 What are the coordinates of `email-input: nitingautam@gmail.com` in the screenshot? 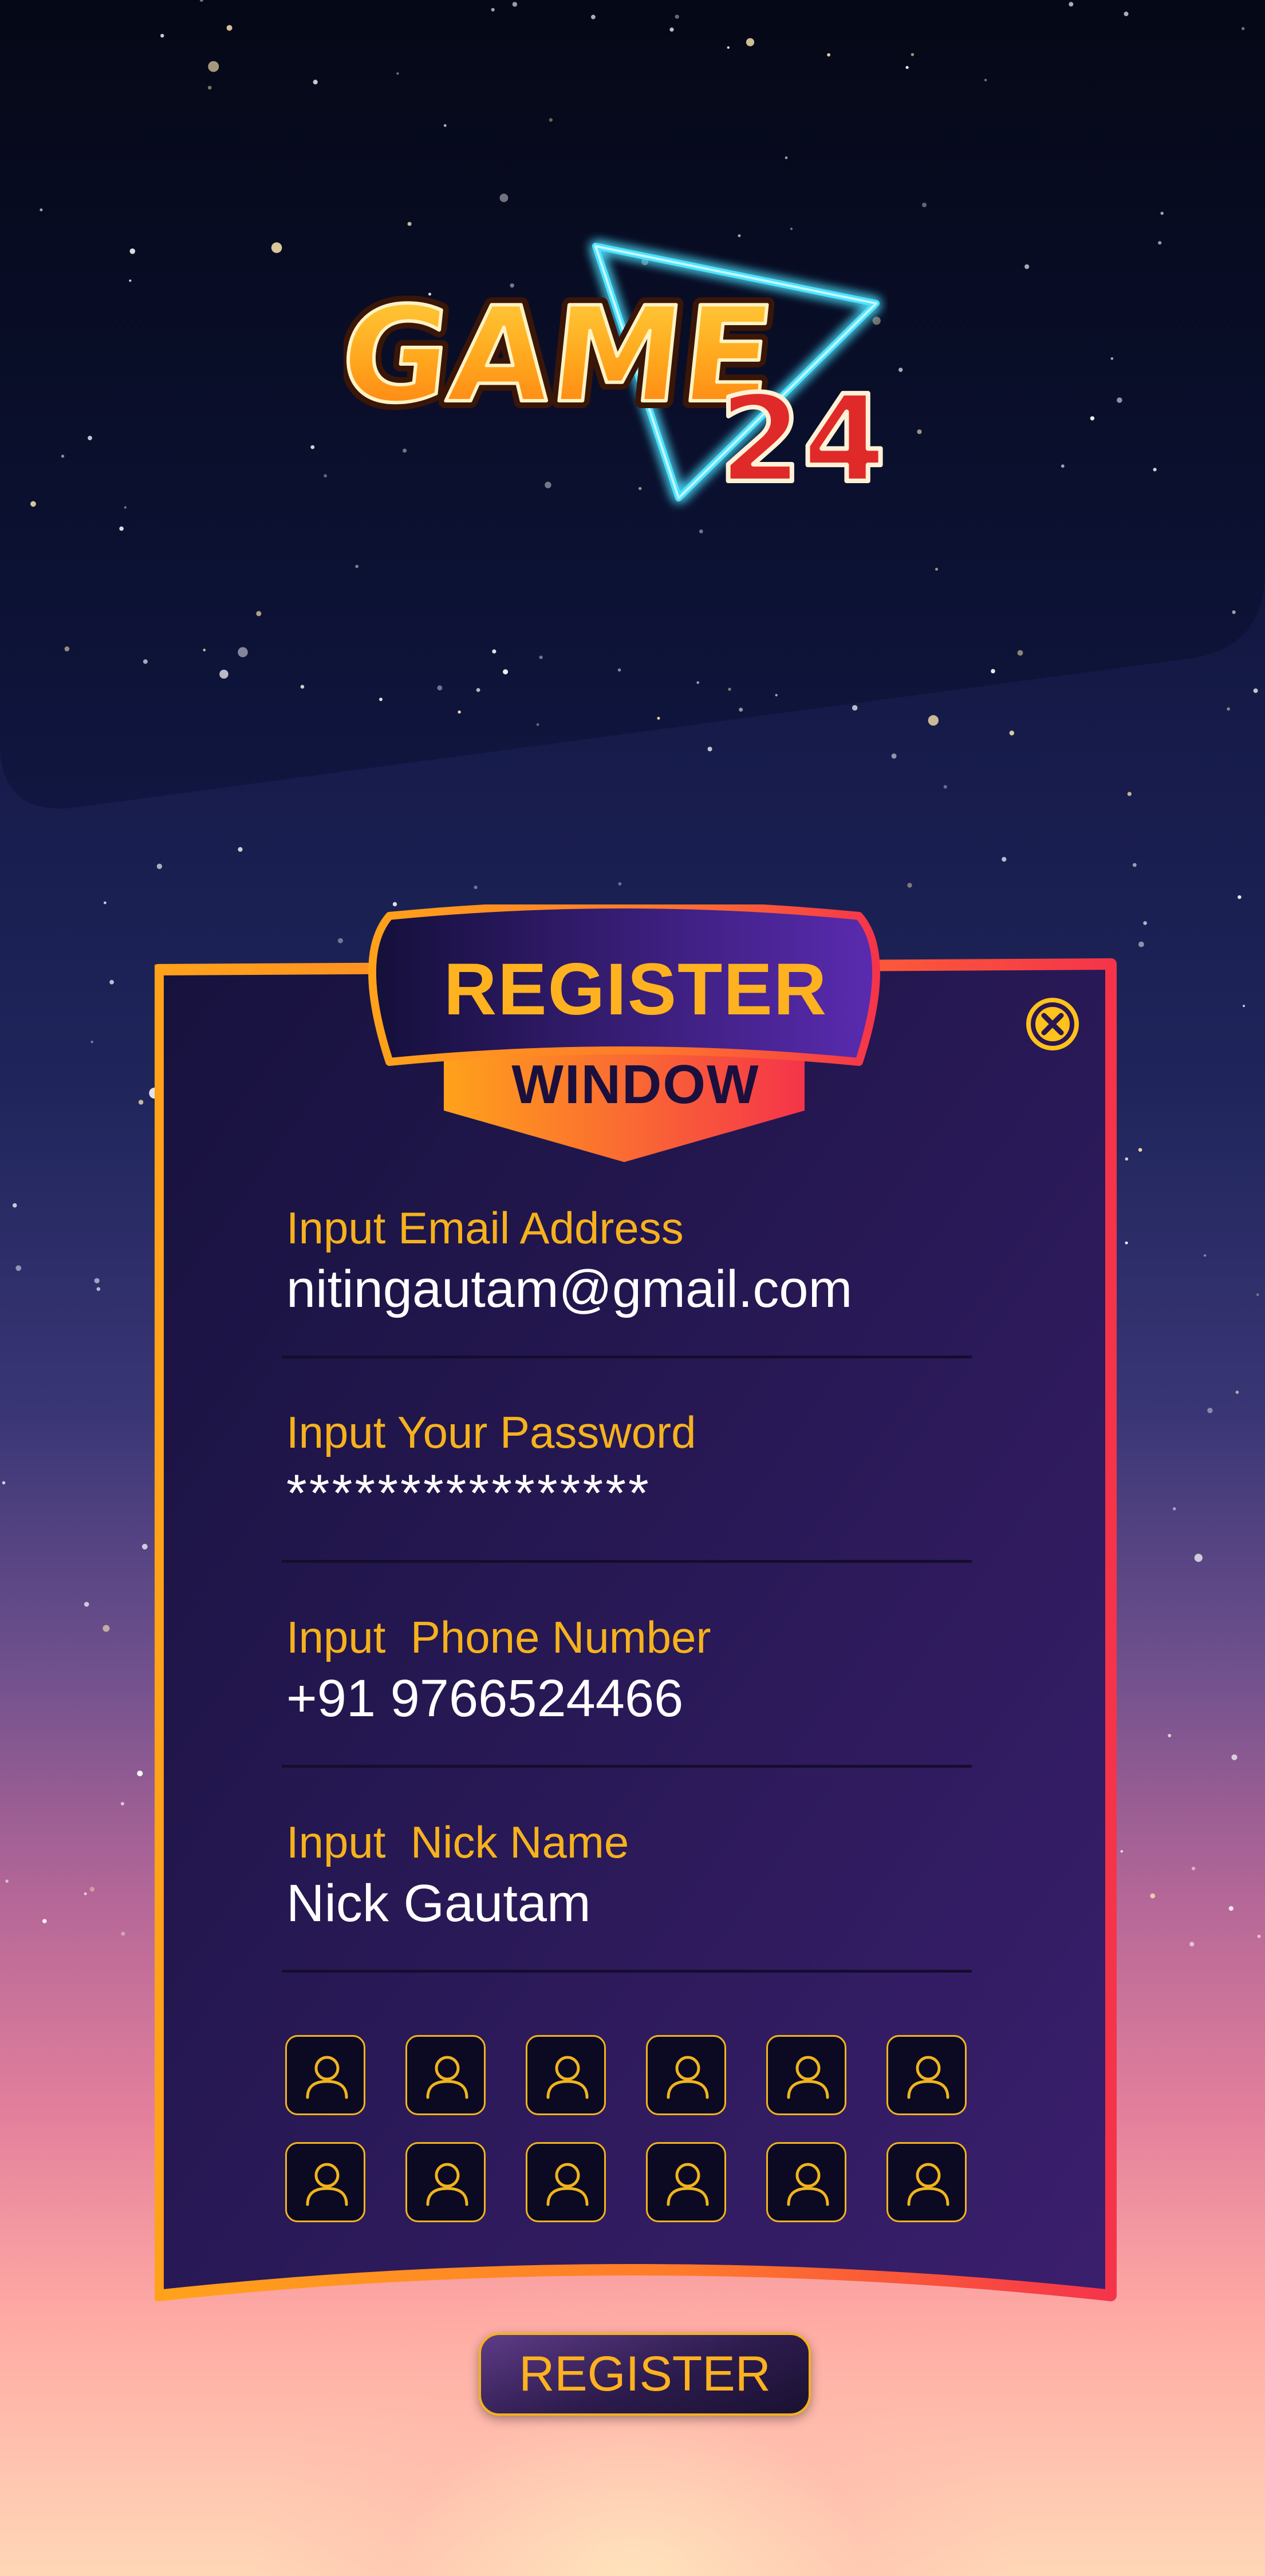 It's located at (630, 1289).